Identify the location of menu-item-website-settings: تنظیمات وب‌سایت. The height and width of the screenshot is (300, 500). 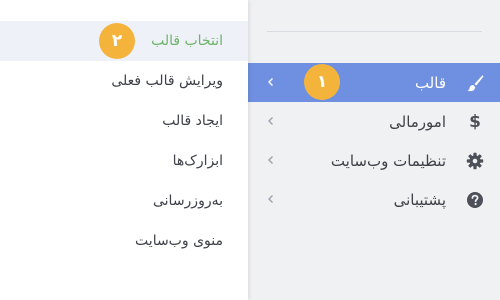
(374, 160).